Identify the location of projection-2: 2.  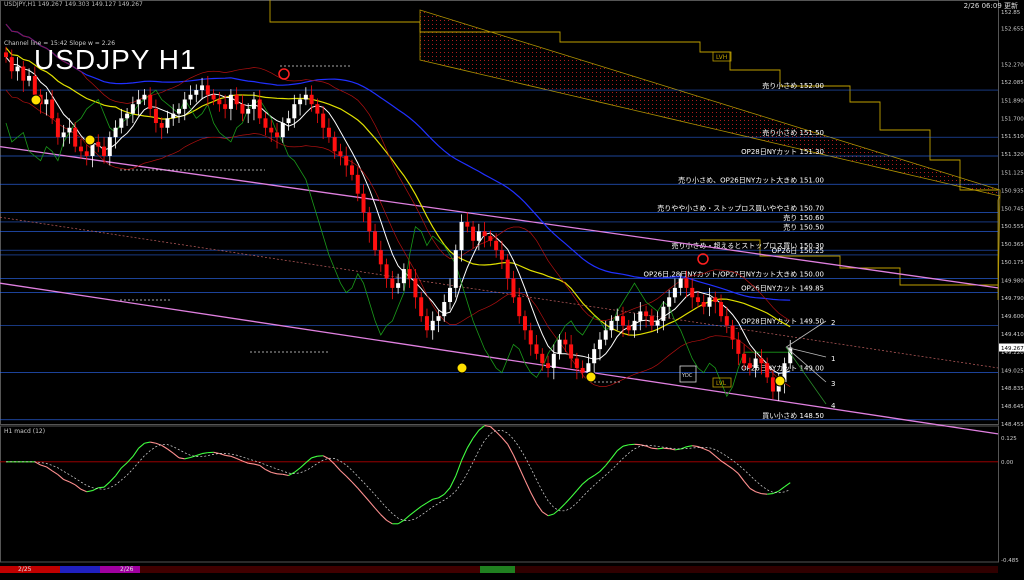
(833, 323).